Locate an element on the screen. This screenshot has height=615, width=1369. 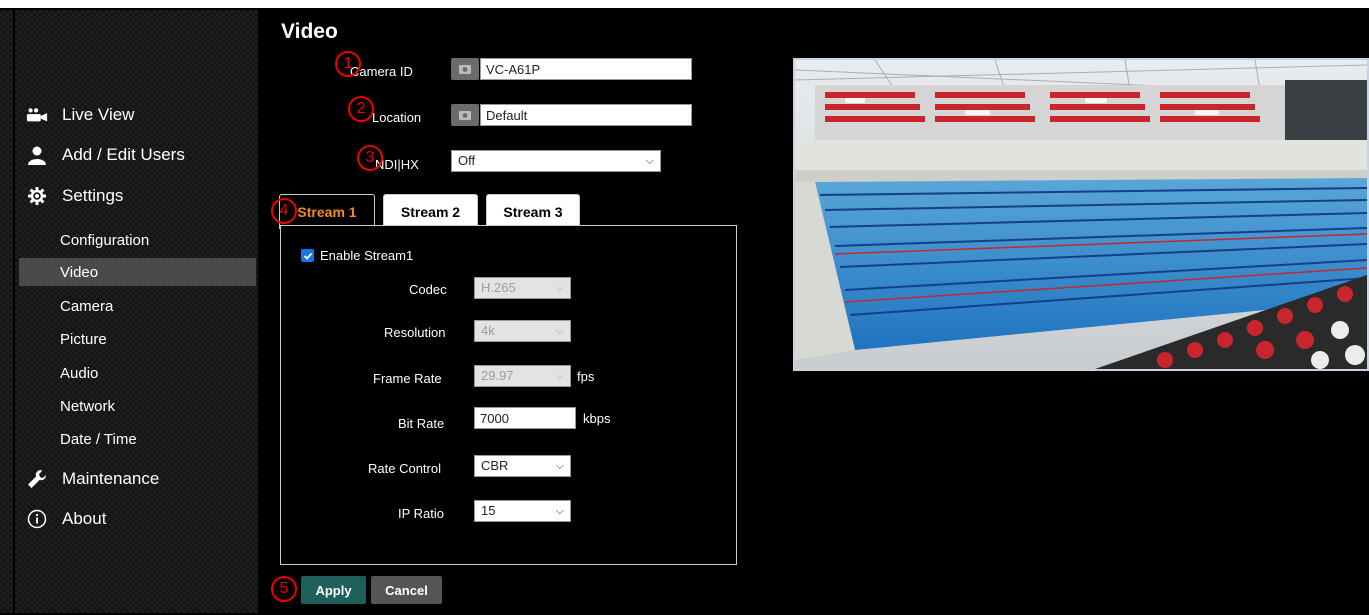
sidebar-item-network: Network is located at coordinates (87, 406).